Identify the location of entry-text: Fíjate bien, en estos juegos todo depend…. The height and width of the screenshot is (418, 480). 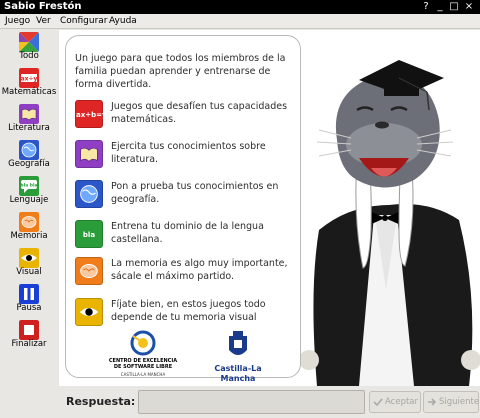
(188, 311).